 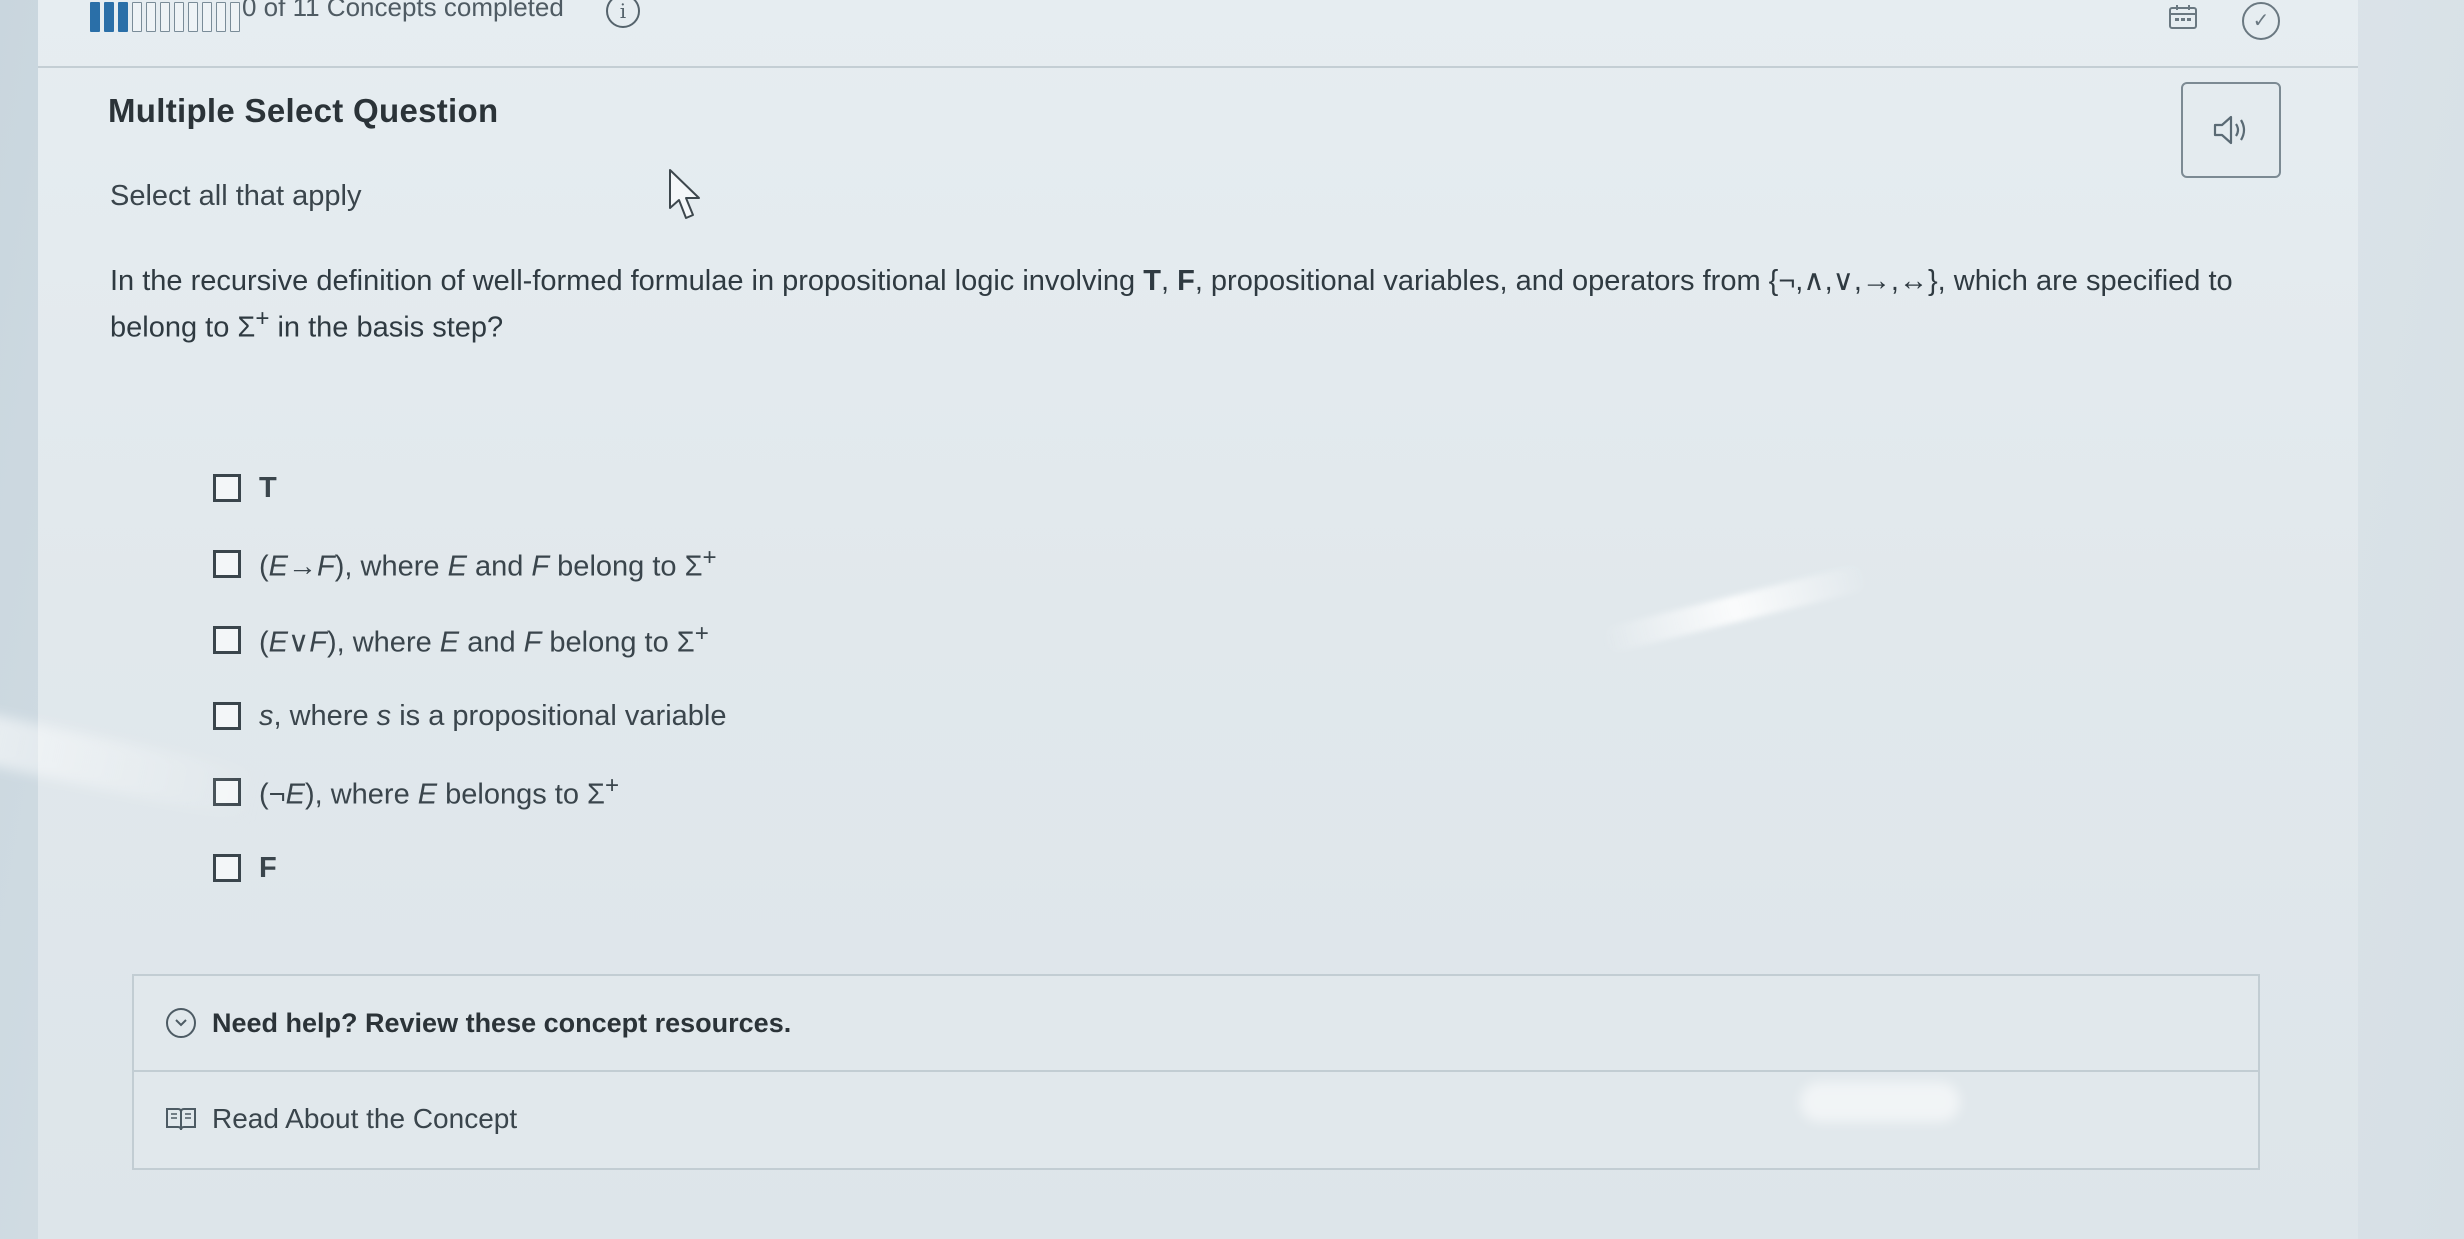 What do you see at coordinates (236, 196) in the screenshot?
I see `instruction-text: Select all that apply` at bounding box center [236, 196].